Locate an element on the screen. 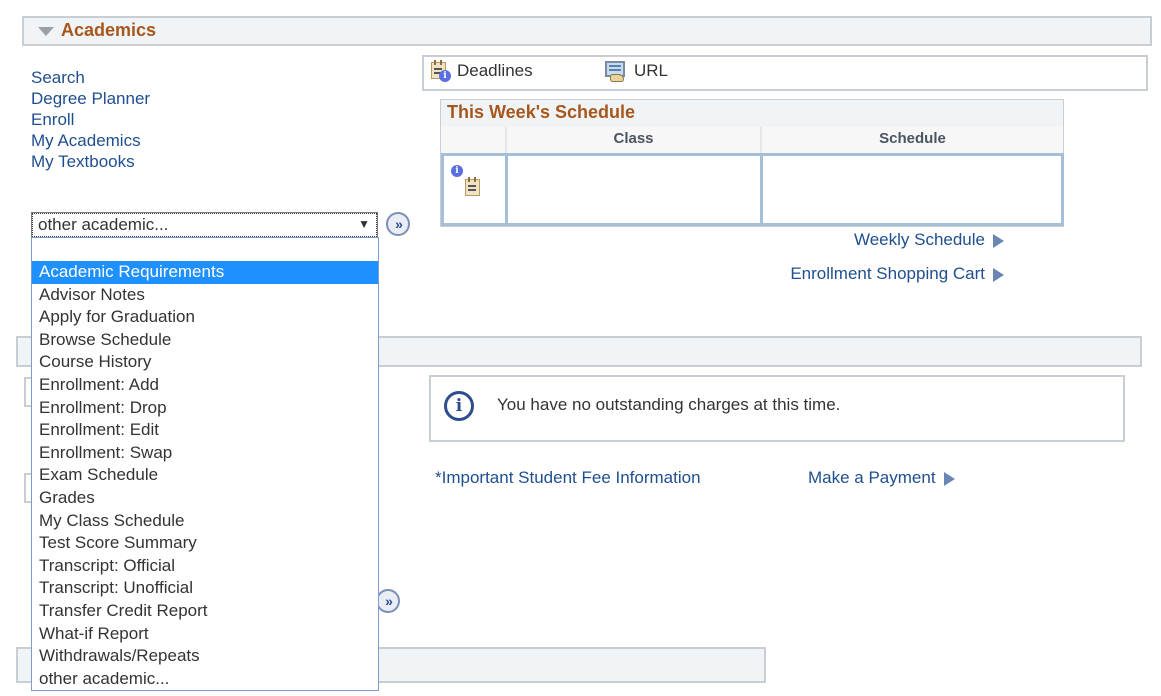 This screenshot has width=1161, height=696. weekly-schedule-link: Weekly Schedule is located at coordinates (919, 239).